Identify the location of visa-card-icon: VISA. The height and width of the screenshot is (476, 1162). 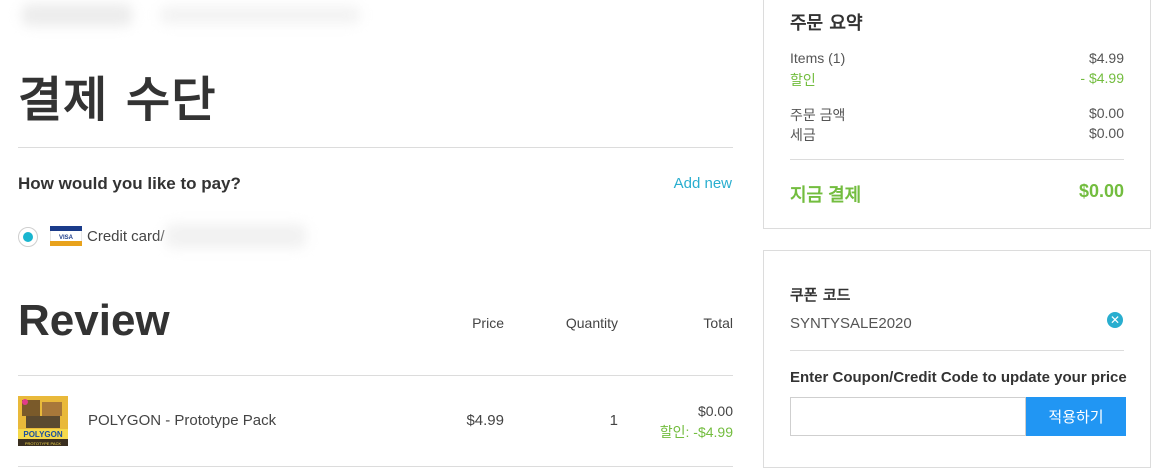
(66, 236).